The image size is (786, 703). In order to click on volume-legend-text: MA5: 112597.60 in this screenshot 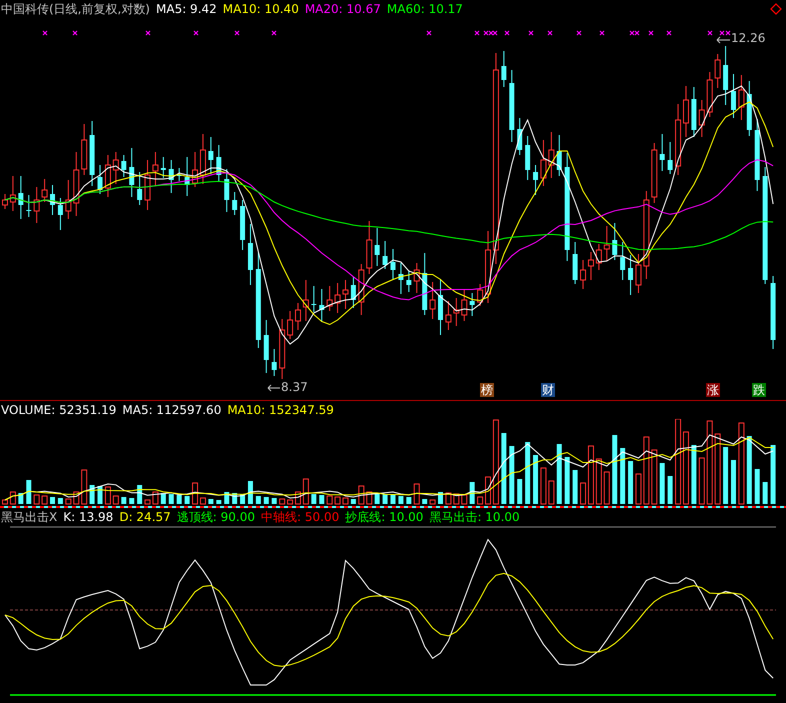, I will do `click(172, 410)`.